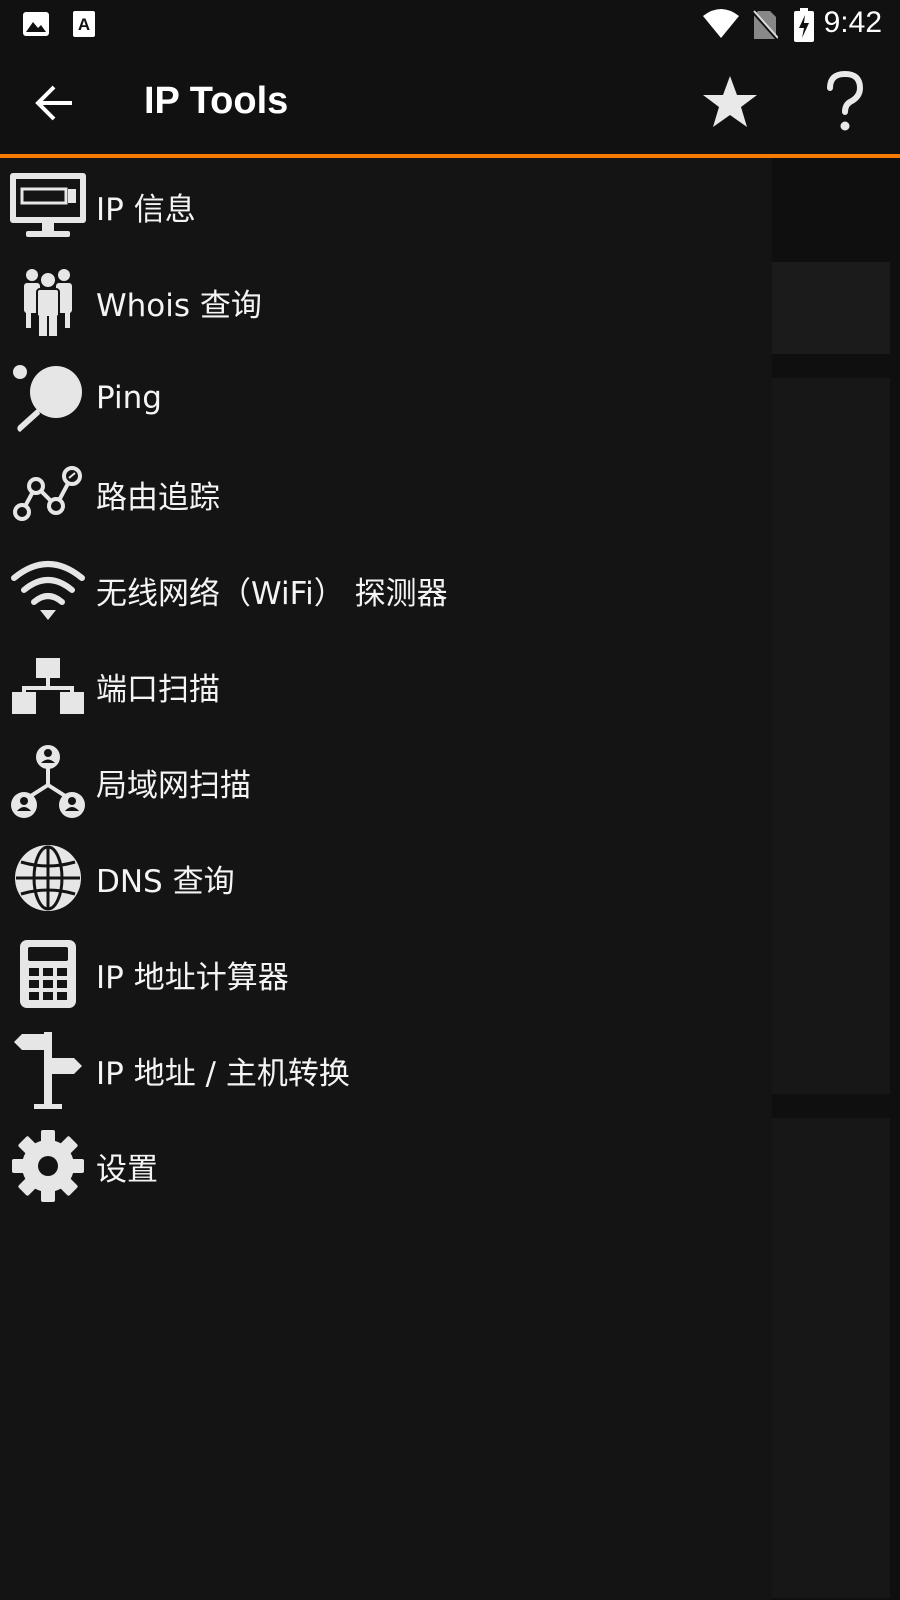  What do you see at coordinates (48, 206) in the screenshot?
I see `monitor-icon` at bounding box center [48, 206].